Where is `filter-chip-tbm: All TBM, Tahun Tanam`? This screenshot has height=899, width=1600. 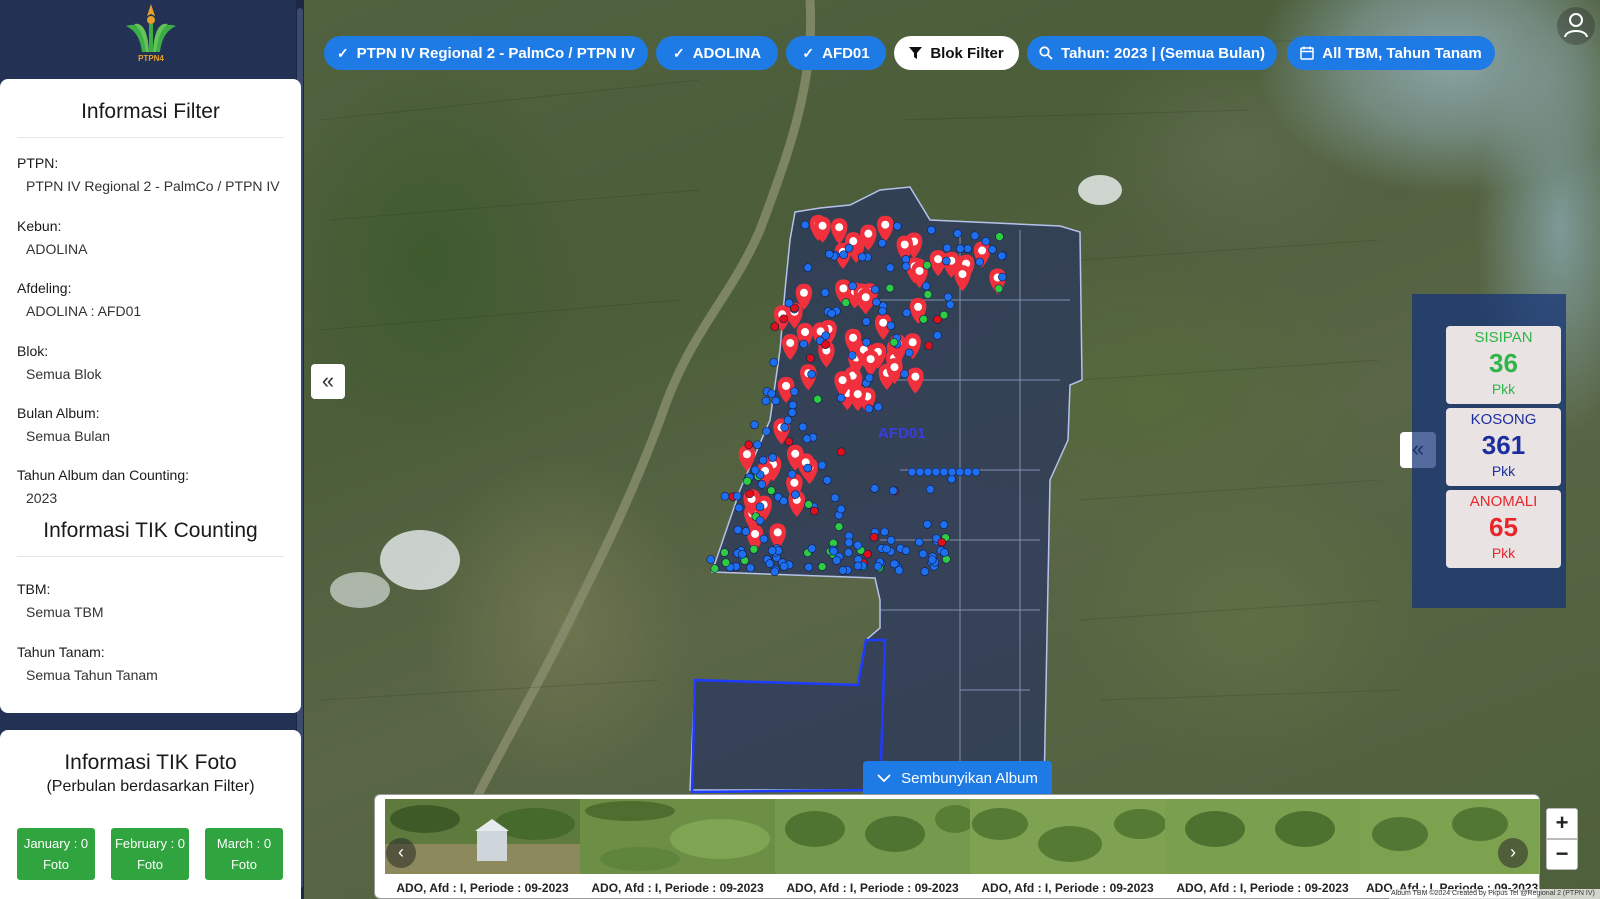
filter-chip-tbm: All TBM, Tahun Tanam is located at coordinates (1391, 53).